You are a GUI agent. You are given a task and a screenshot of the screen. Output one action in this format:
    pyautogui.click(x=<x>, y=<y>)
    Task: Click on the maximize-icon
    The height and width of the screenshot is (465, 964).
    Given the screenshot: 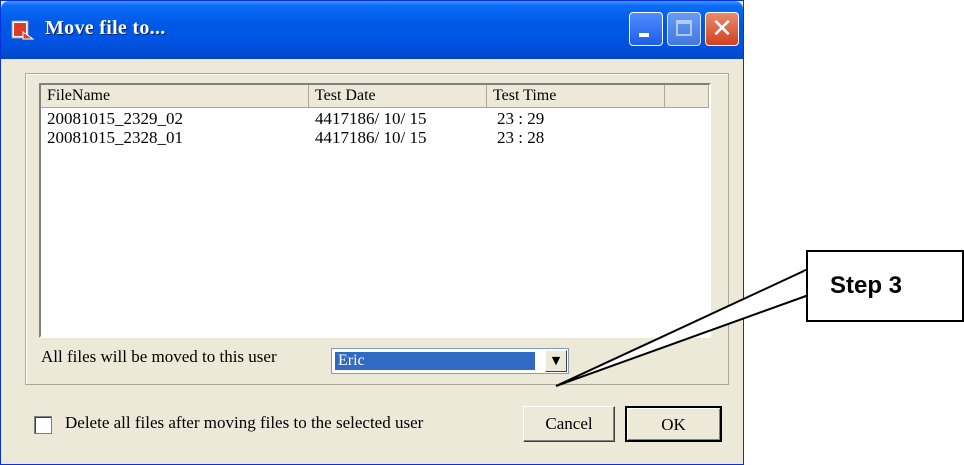 What is the action you would take?
    pyautogui.click(x=684, y=28)
    